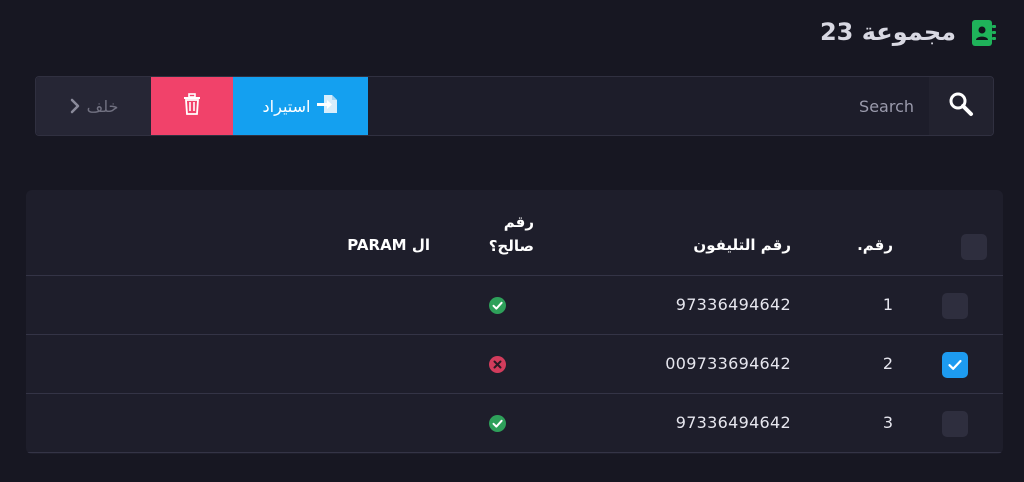 The width and height of the screenshot is (1024, 482). I want to click on back-button: خلف, so click(93, 106).